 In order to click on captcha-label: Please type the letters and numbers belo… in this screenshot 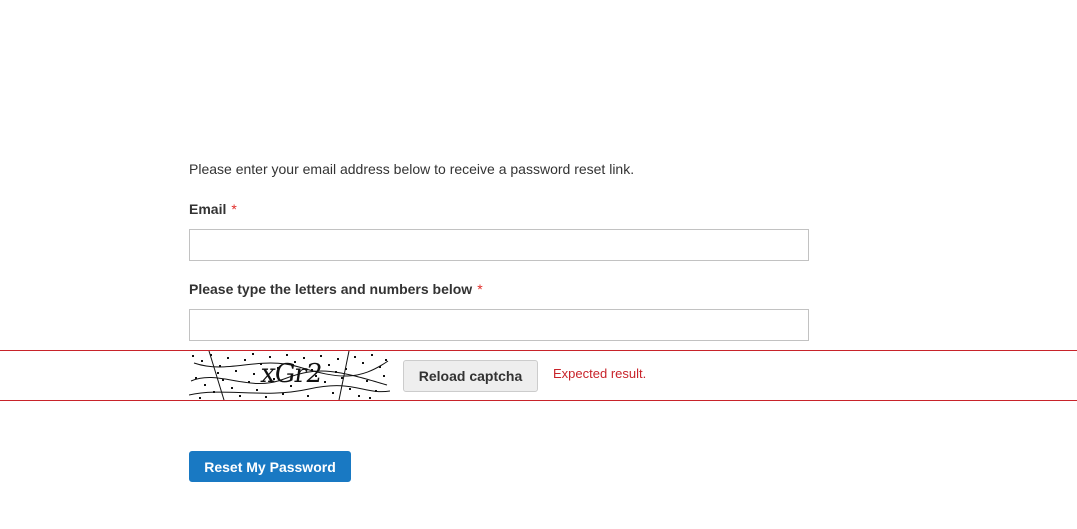, I will do `click(336, 289)`.